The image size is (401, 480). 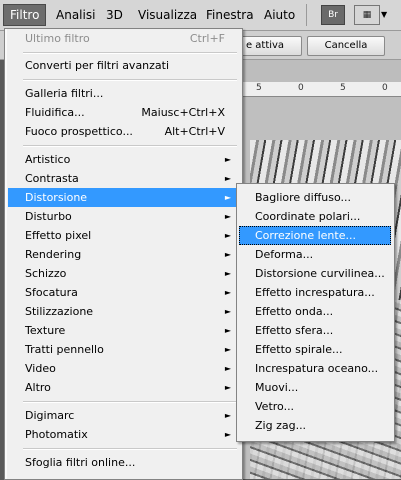 What do you see at coordinates (123, 235) in the screenshot?
I see `menu-item-effetto-pixel: Effetto pixel ►` at bounding box center [123, 235].